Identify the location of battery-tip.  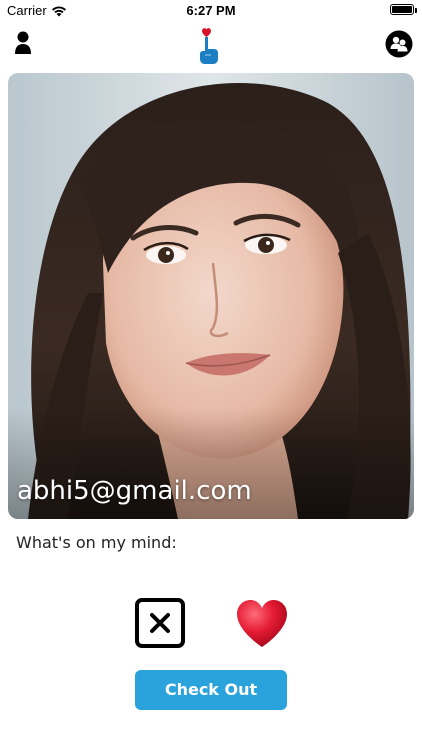
(416, 10).